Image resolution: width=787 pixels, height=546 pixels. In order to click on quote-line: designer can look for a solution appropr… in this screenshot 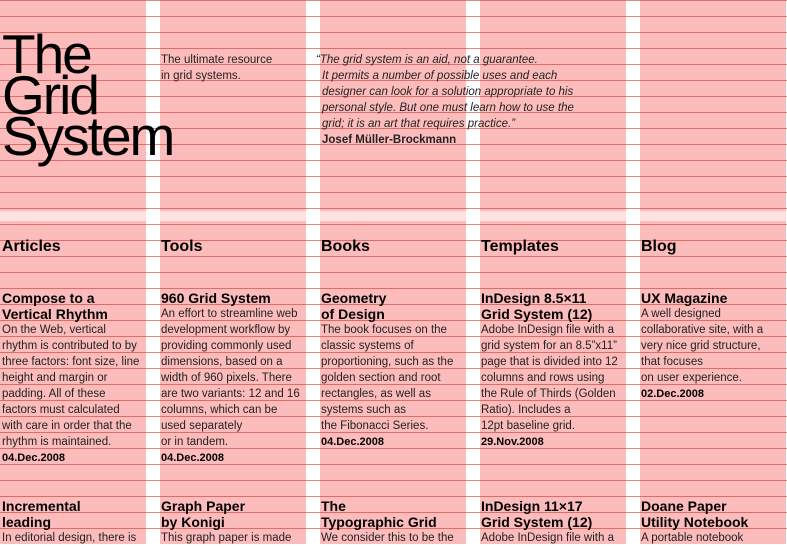, I will do `click(448, 92)`.